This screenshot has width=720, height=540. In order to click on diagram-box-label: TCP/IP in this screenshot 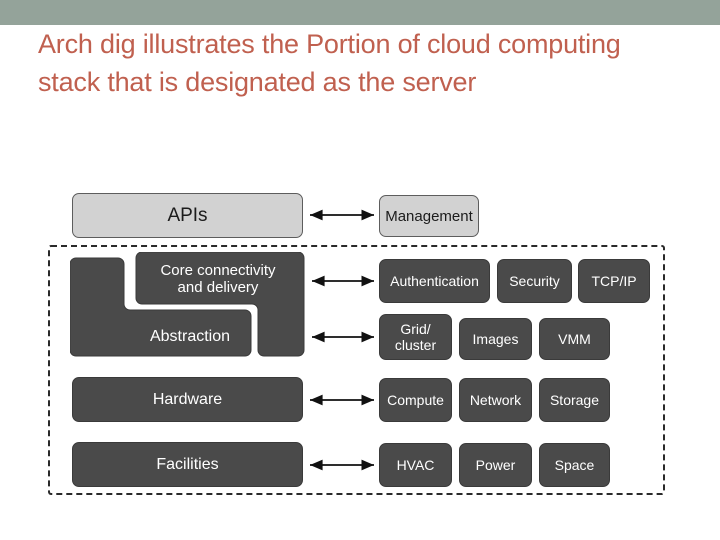, I will do `click(614, 281)`.